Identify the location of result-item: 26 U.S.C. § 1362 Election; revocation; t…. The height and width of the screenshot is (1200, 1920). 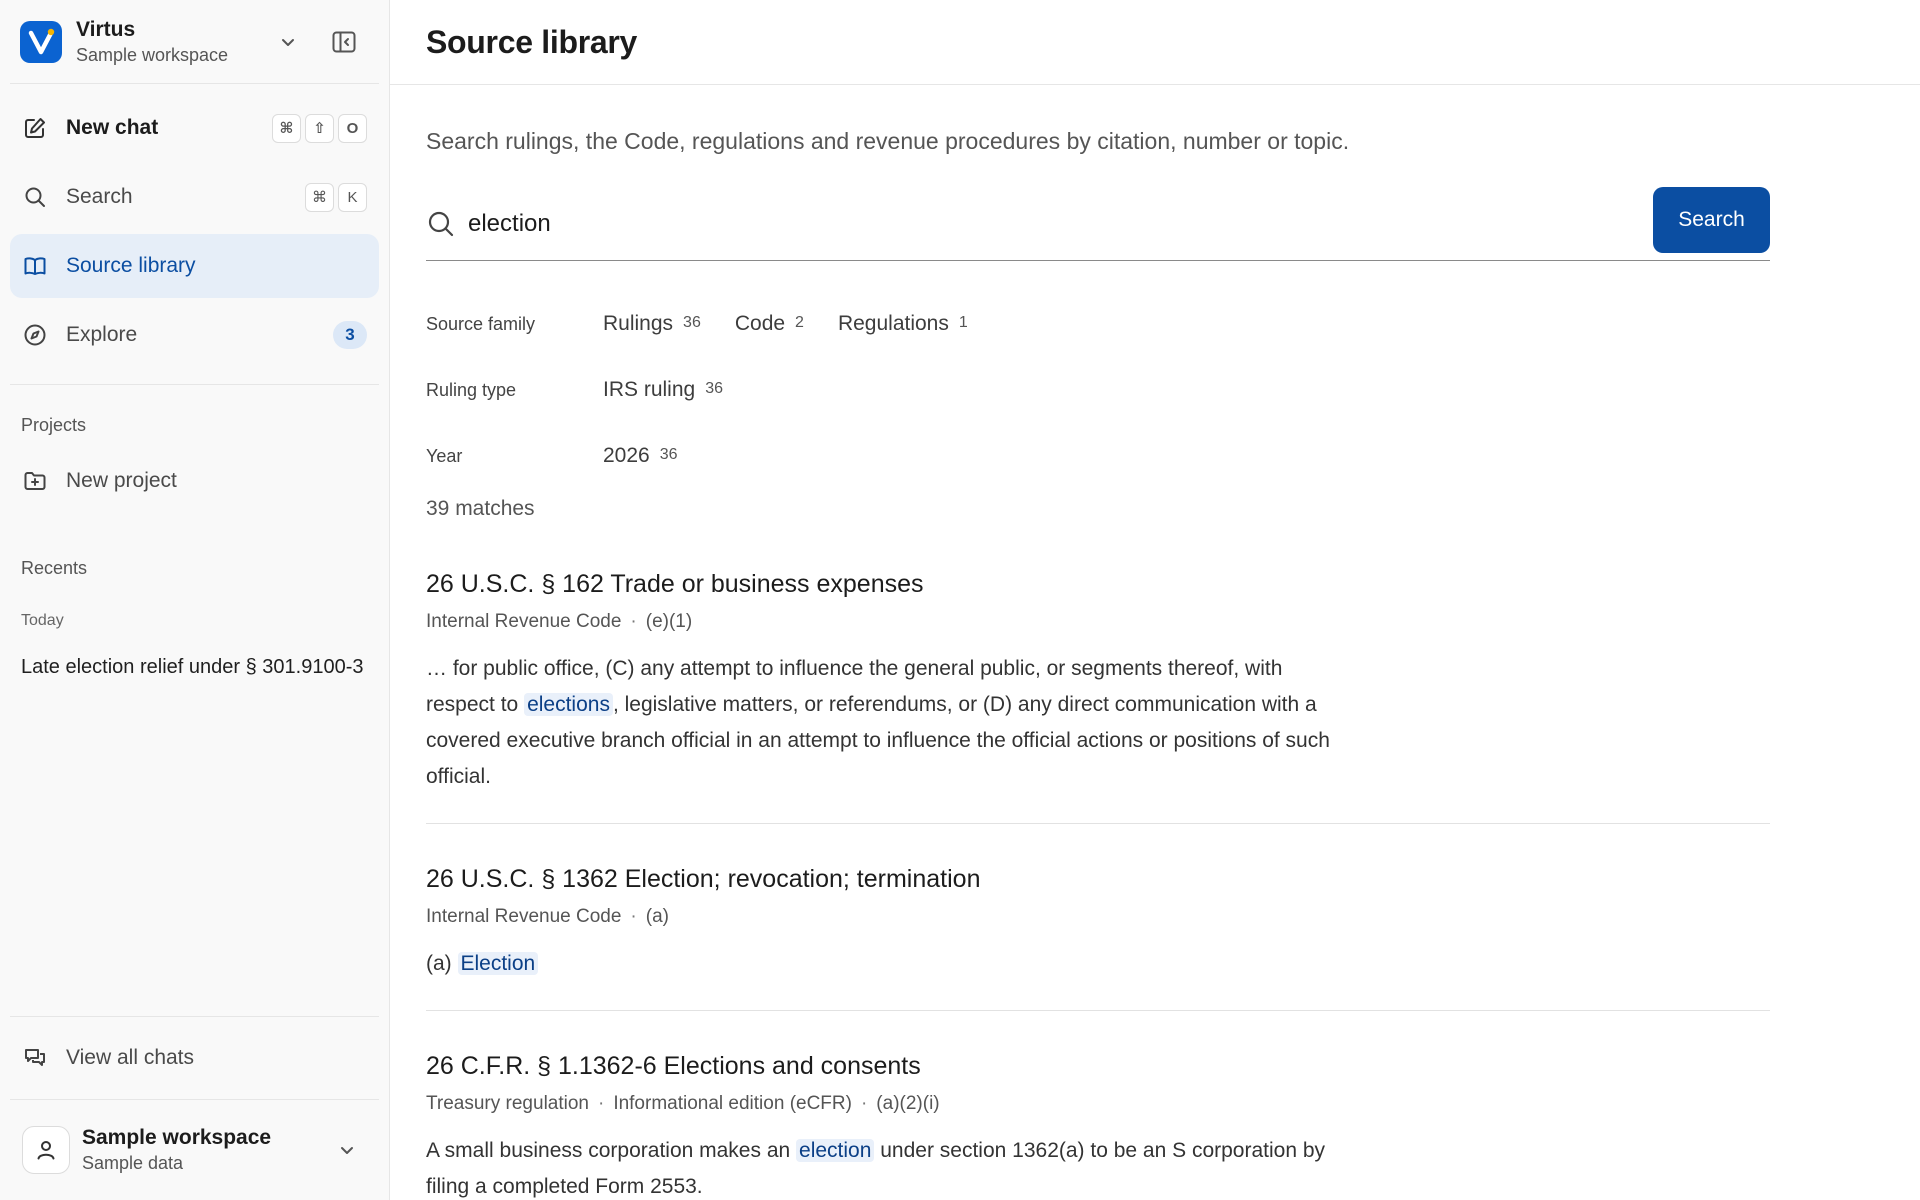
(1098, 937).